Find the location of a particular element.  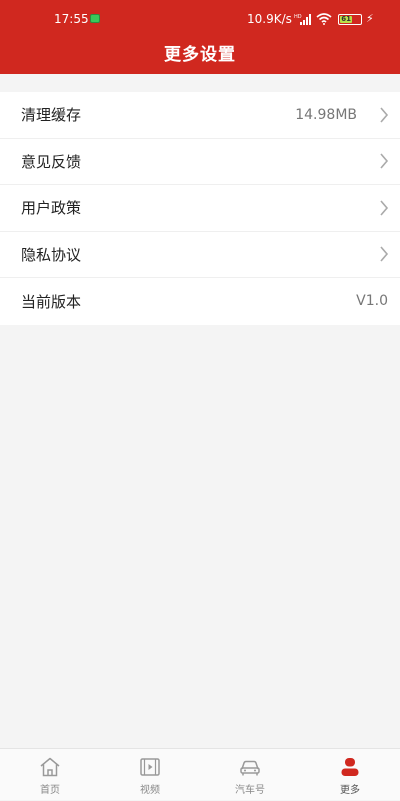

bottom-tab-bar: 首页 视频 汽车号 更多 is located at coordinates (200, 774).